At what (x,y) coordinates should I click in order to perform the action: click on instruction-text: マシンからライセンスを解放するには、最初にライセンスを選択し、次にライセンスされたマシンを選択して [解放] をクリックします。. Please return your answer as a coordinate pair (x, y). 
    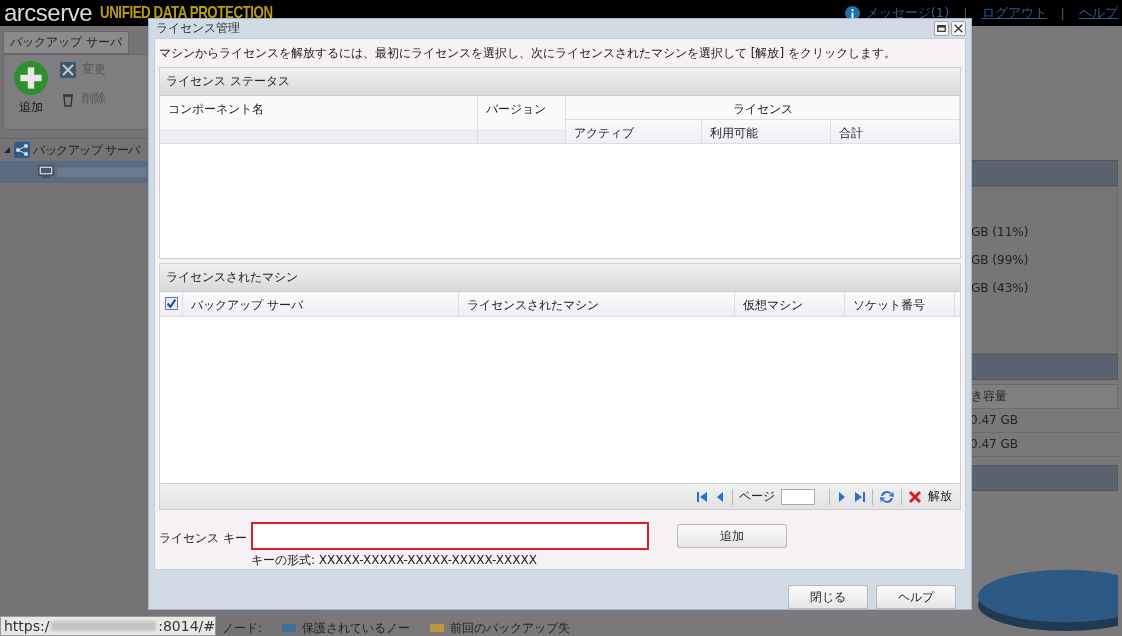
    Looking at the image, I should click on (528, 53).